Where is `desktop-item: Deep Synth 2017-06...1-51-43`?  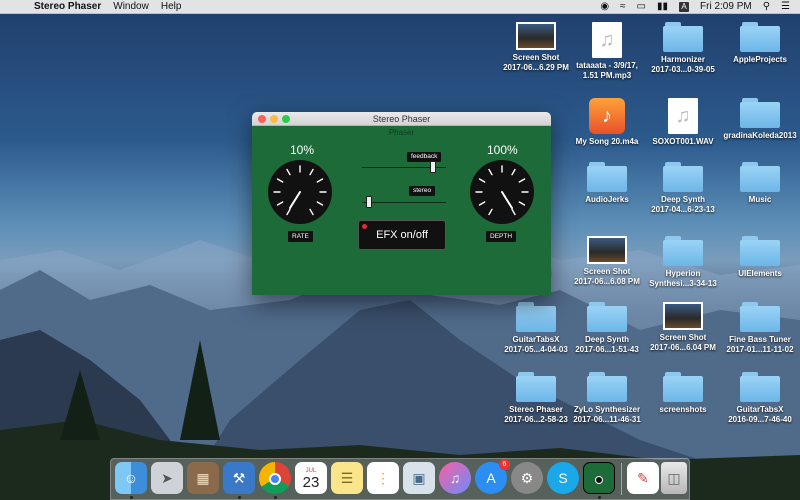 desktop-item: Deep Synth 2017-06...1-51-43 is located at coordinates (607, 328).